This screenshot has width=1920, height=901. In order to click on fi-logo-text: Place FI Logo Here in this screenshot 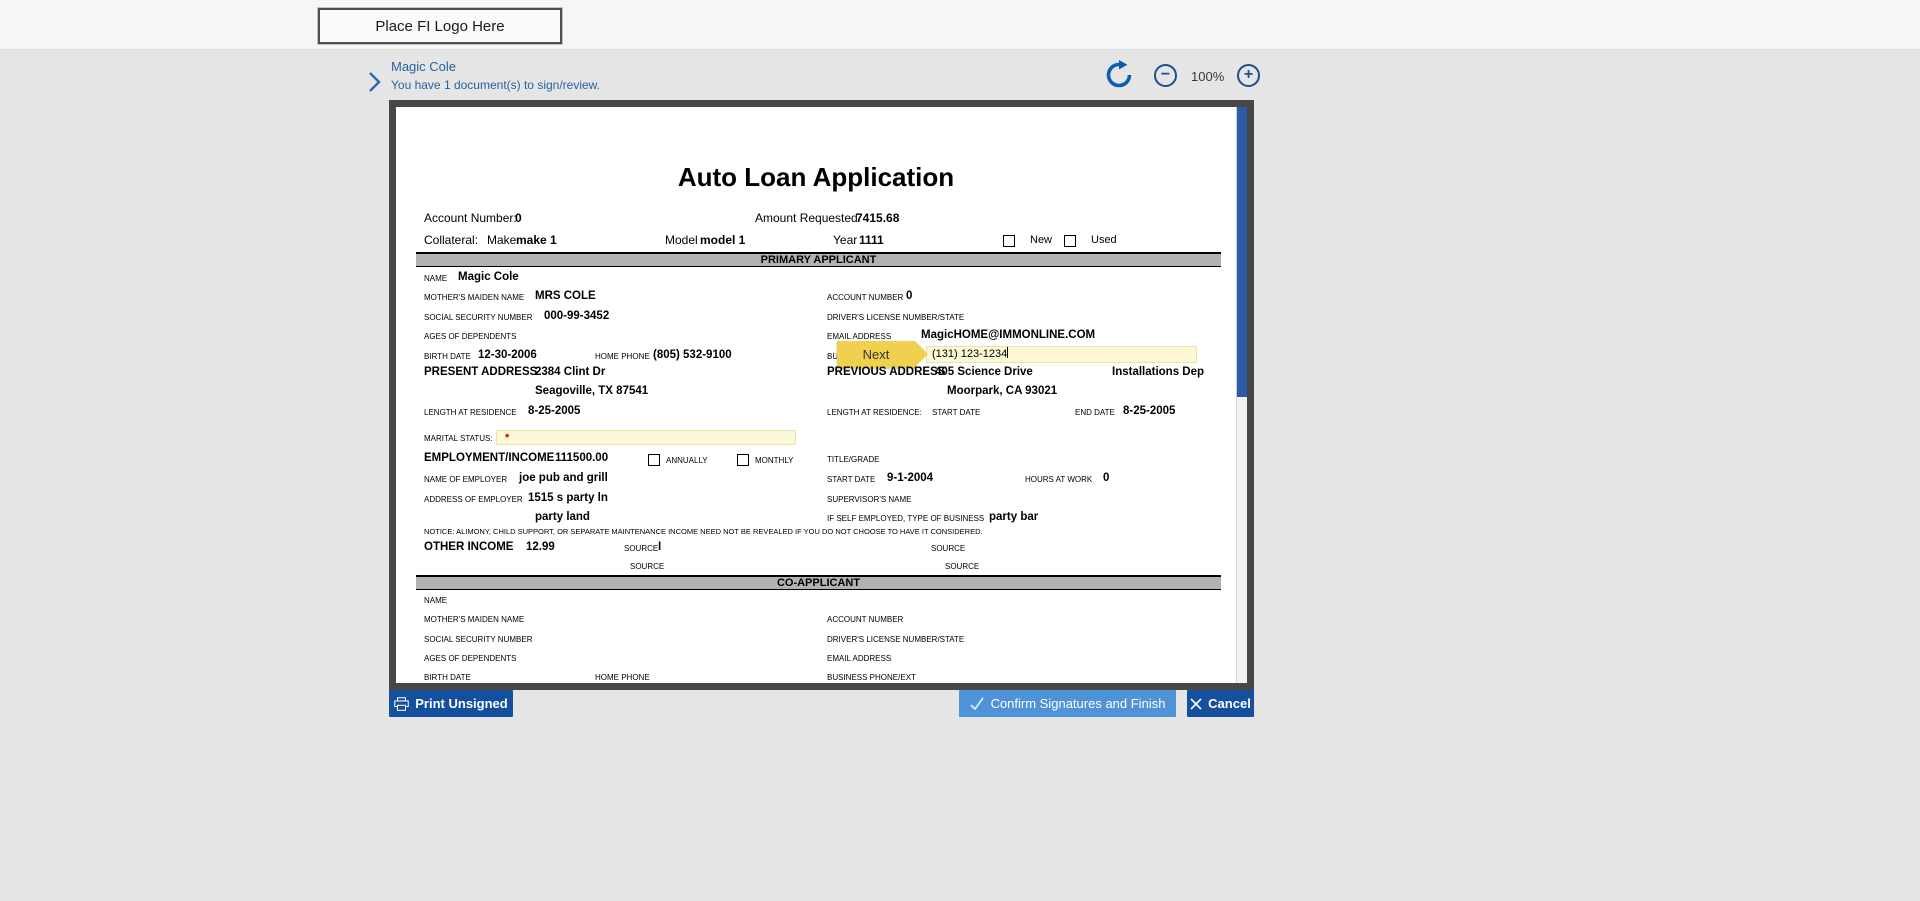, I will do `click(440, 26)`.